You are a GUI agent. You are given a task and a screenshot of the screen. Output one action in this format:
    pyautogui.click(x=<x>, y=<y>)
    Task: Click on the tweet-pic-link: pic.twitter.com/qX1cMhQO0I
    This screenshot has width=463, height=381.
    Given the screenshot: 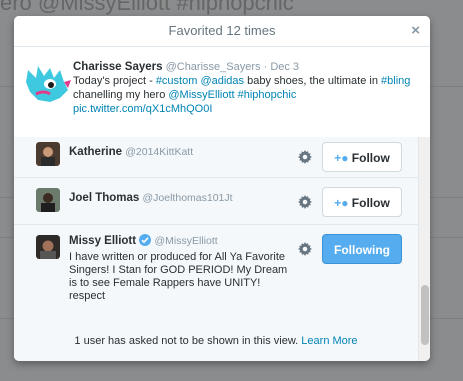 What is the action you would take?
    pyautogui.click(x=142, y=109)
    